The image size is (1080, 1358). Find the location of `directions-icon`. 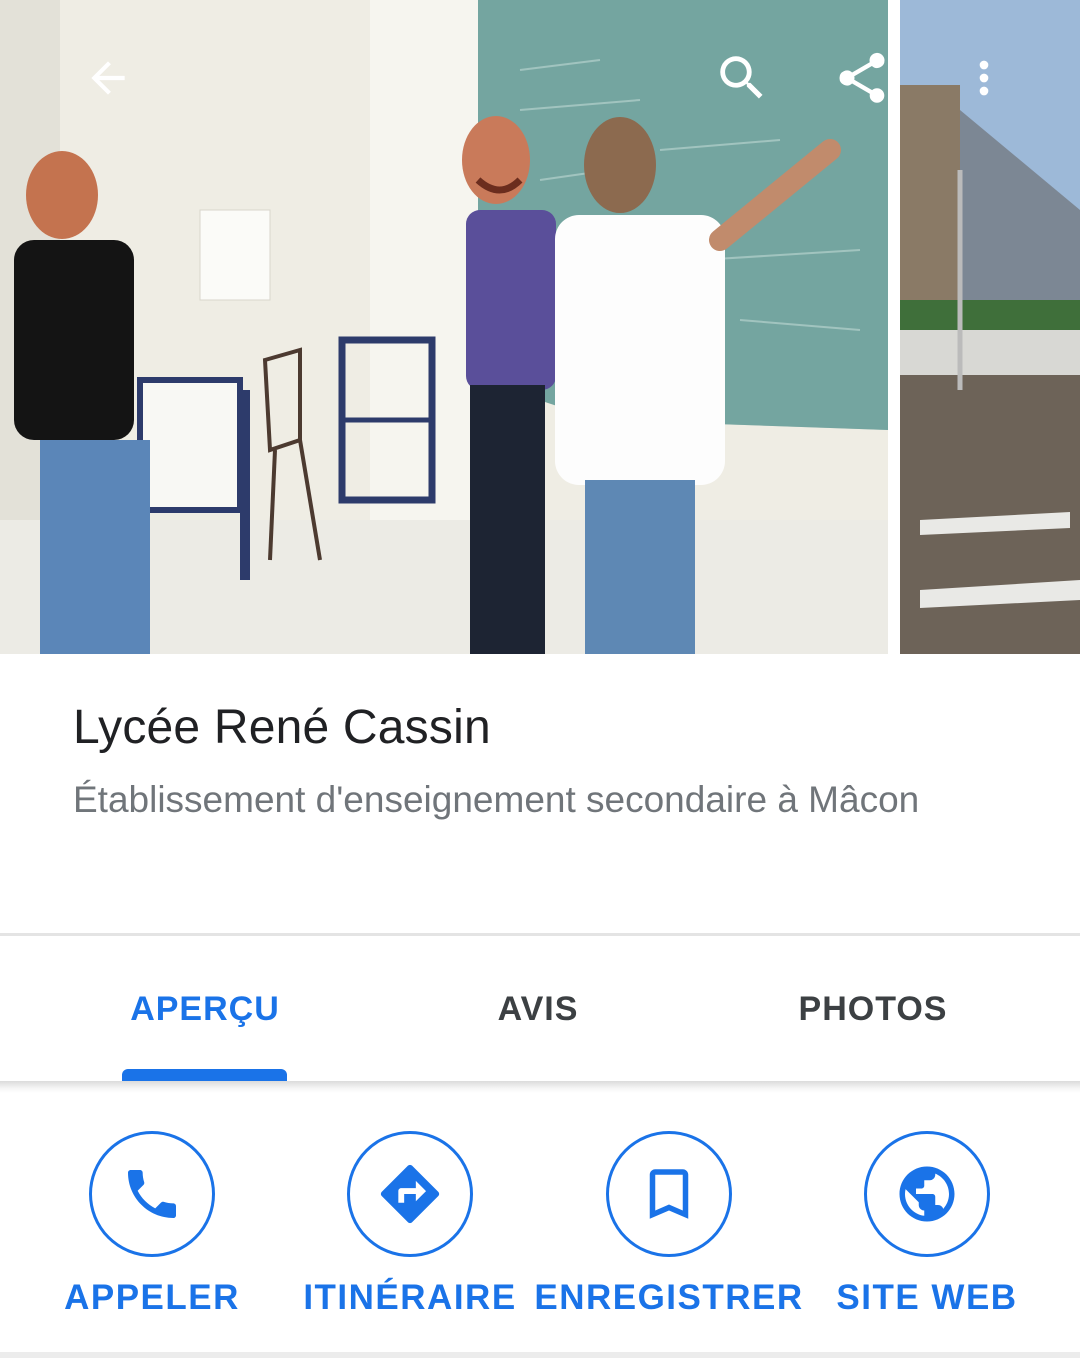

directions-icon is located at coordinates (410, 1194).